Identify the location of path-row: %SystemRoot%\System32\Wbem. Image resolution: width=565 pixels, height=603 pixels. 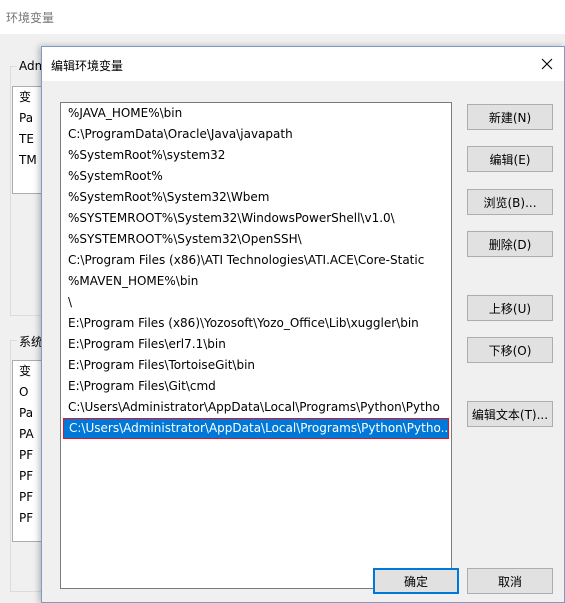
(256, 197).